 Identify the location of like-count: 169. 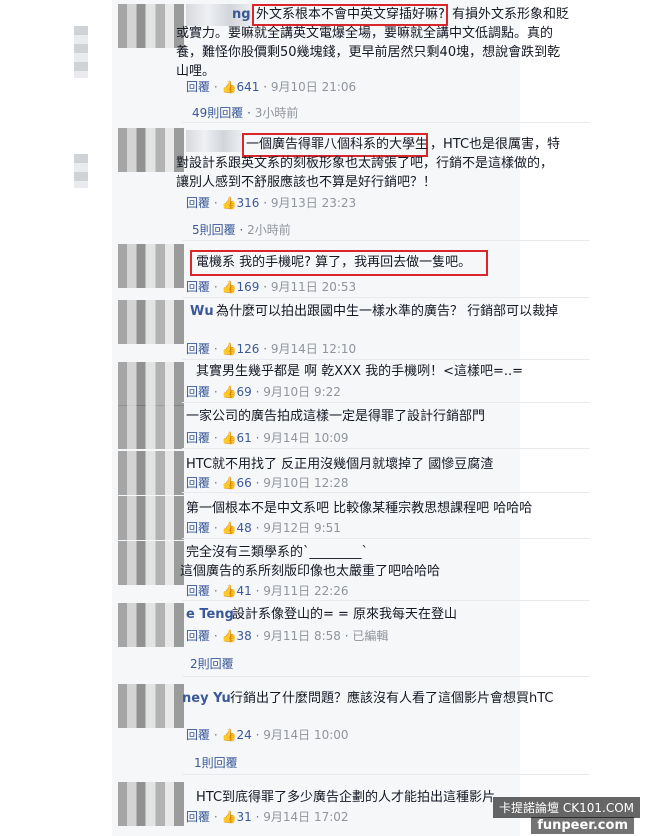
(247, 287).